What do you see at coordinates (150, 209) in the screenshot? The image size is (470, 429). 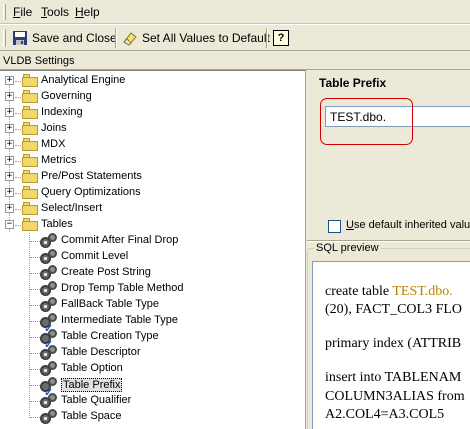 I see `tree-category-select-insert: + Select/Insert` at bounding box center [150, 209].